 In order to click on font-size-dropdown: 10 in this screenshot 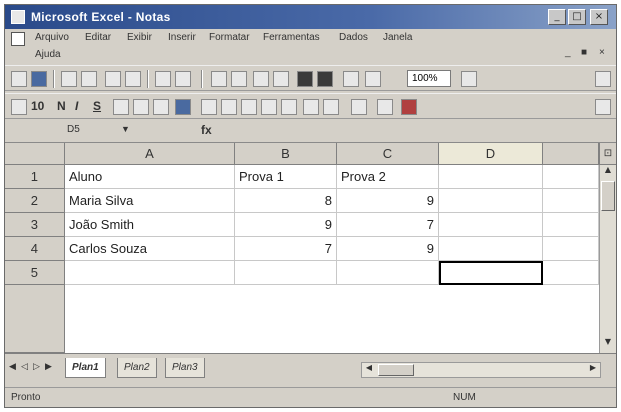, I will do `click(37, 106)`.